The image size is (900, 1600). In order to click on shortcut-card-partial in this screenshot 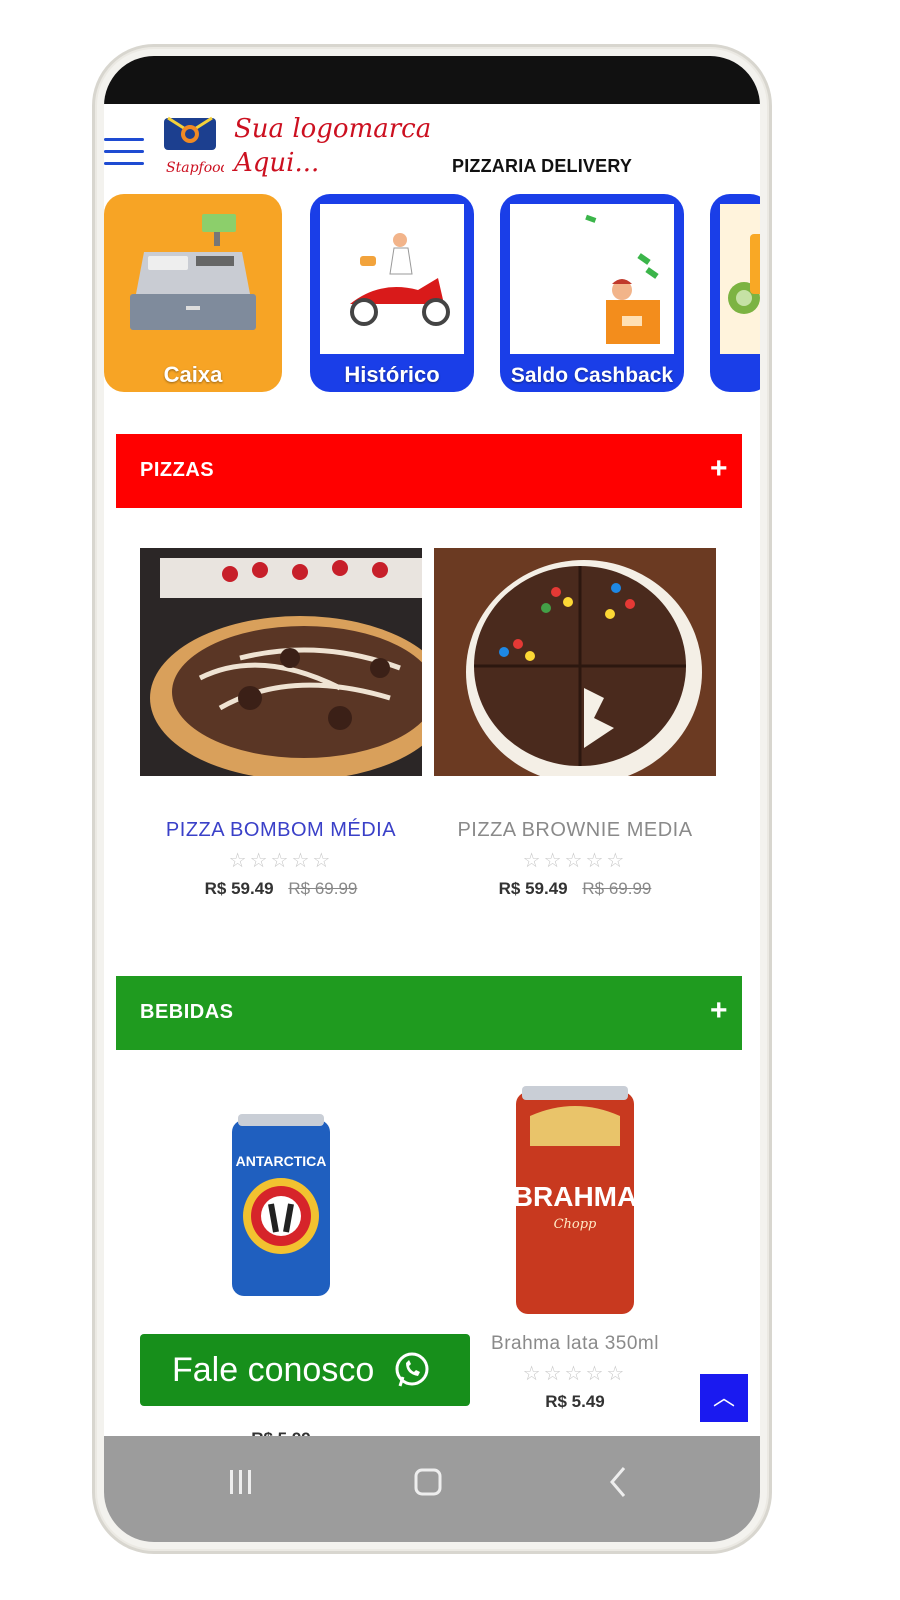, I will do `click(735, 293)`.